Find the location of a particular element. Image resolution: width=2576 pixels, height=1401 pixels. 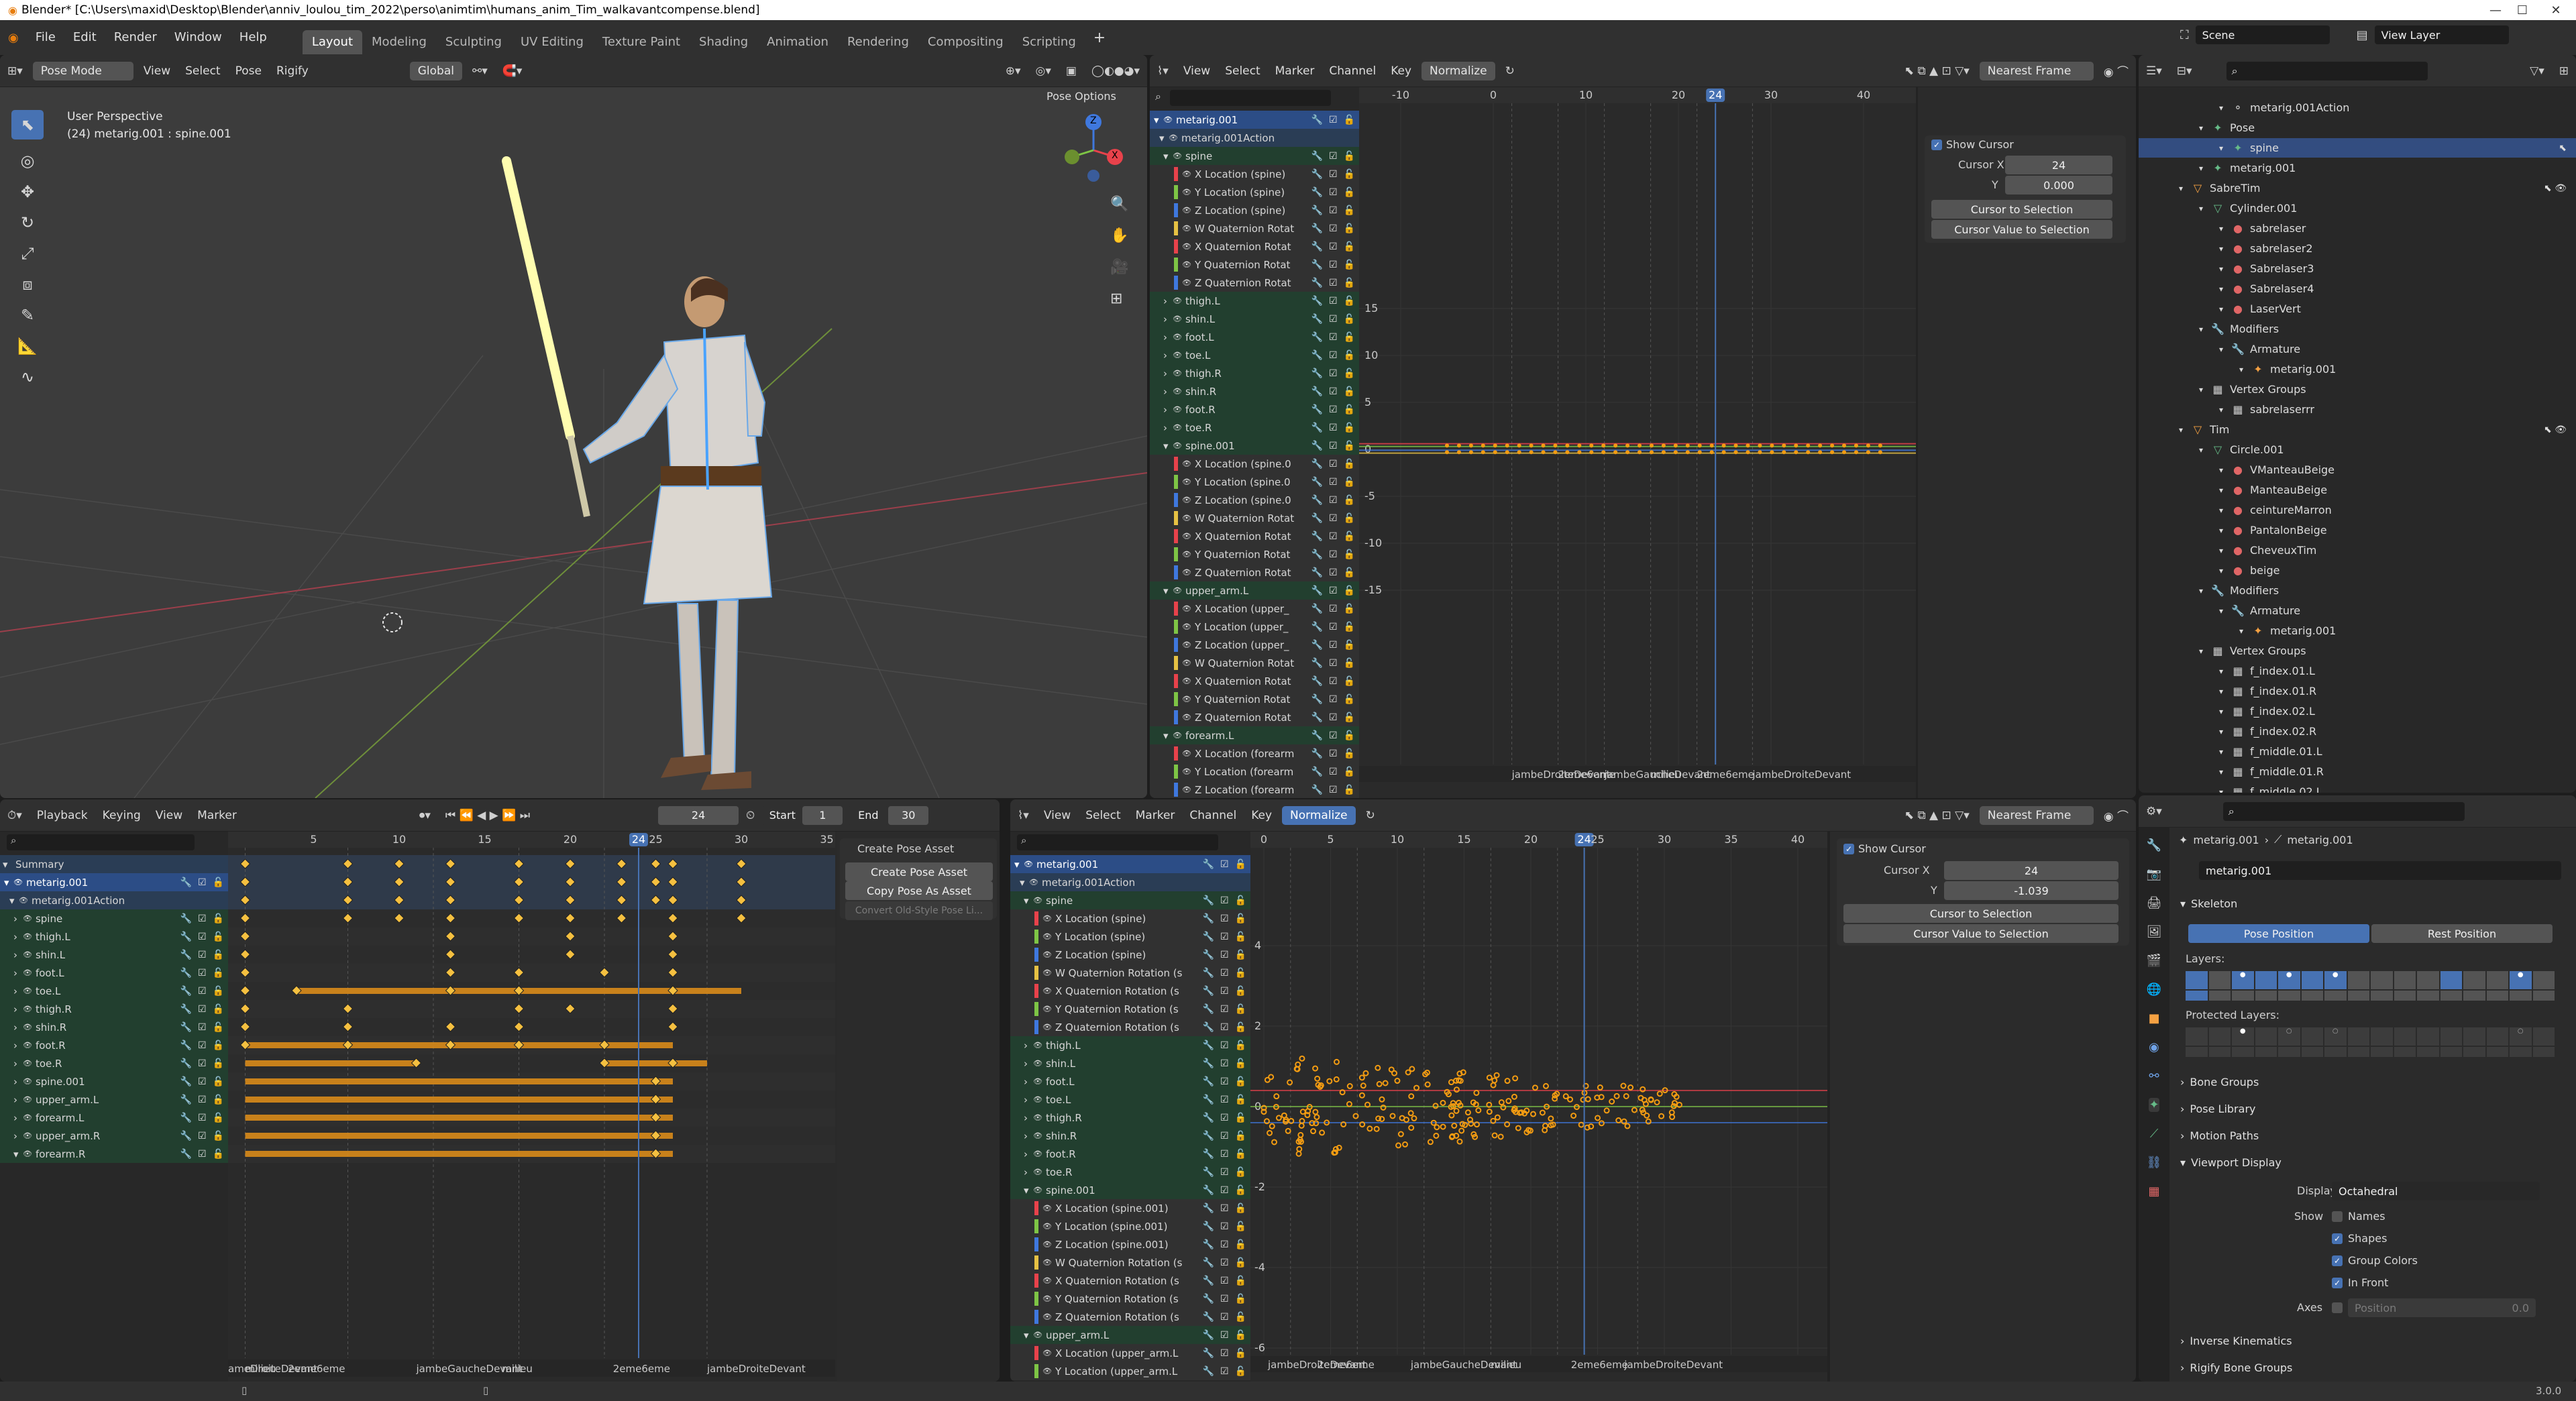

graph-top-snap-selector: Nearest Frame is located at coordinates (2036, 70).